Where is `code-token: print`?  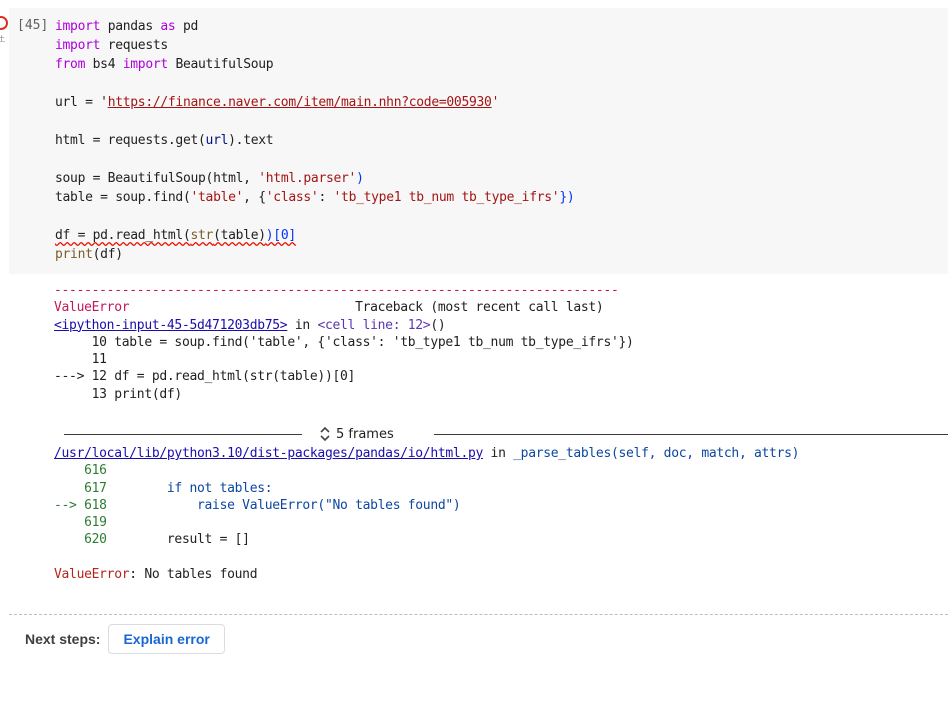 code-token: print is located at coordinates (74, 254).